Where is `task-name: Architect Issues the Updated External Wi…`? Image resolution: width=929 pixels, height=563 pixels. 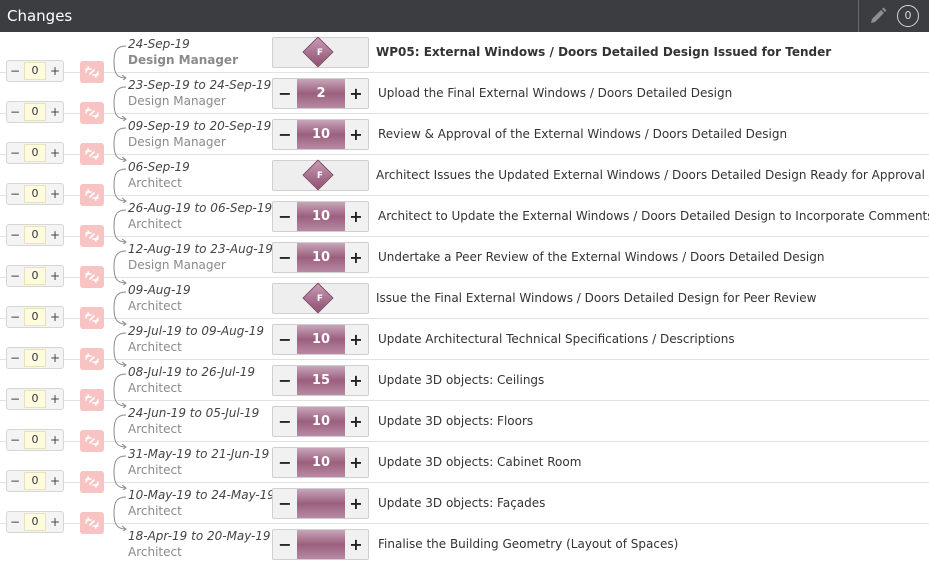
task-name: Architect Issues the Updated External Wi… is located at coordinates (650, 175).